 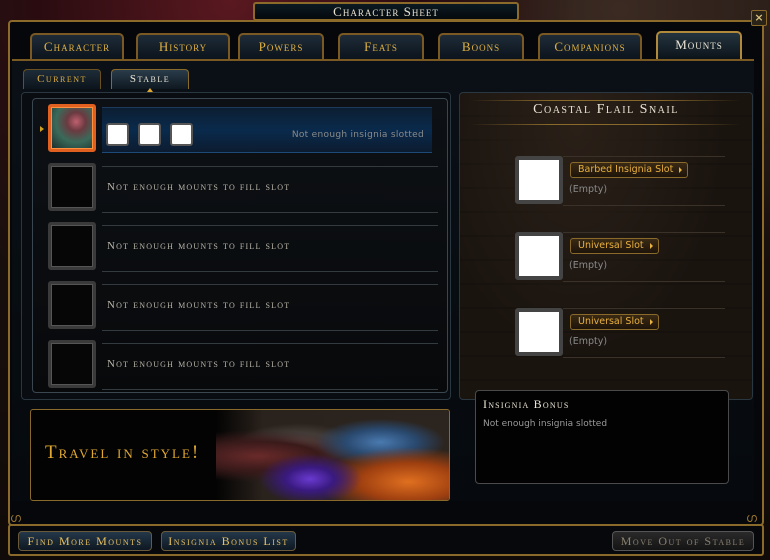 What do you see at coordinates (228, 541) in the screenshot?
I see `insignia-bonus-list-button: Insignia Bonus List` at bounding box center [228, 541].